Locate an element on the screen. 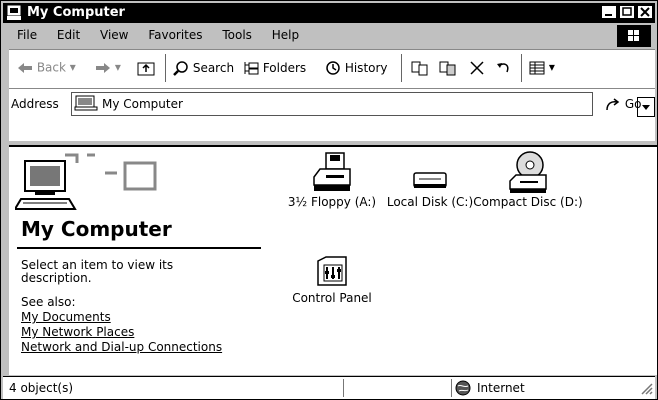  go-arrow-icon is located at coordinates (613, 103).